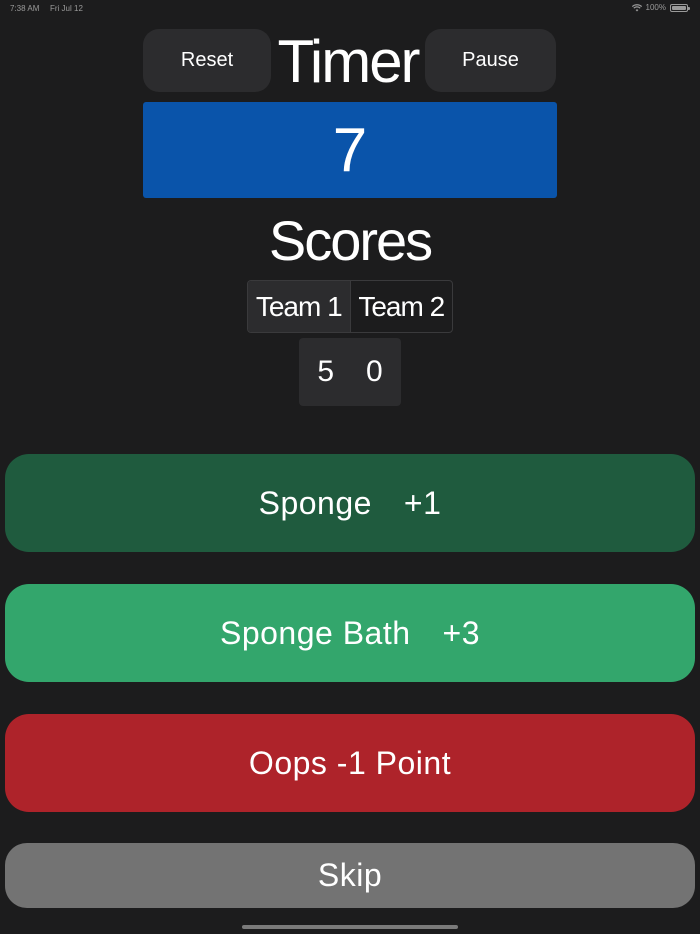  I want to click on team-1-score: 5, so click(325, 371).